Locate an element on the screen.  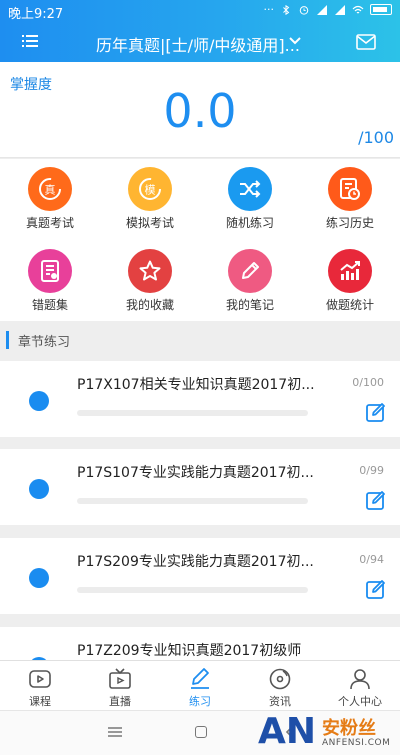
chapter-item: P17Z209专业知识真题2017初级师 is located at coordinates (200, 643).